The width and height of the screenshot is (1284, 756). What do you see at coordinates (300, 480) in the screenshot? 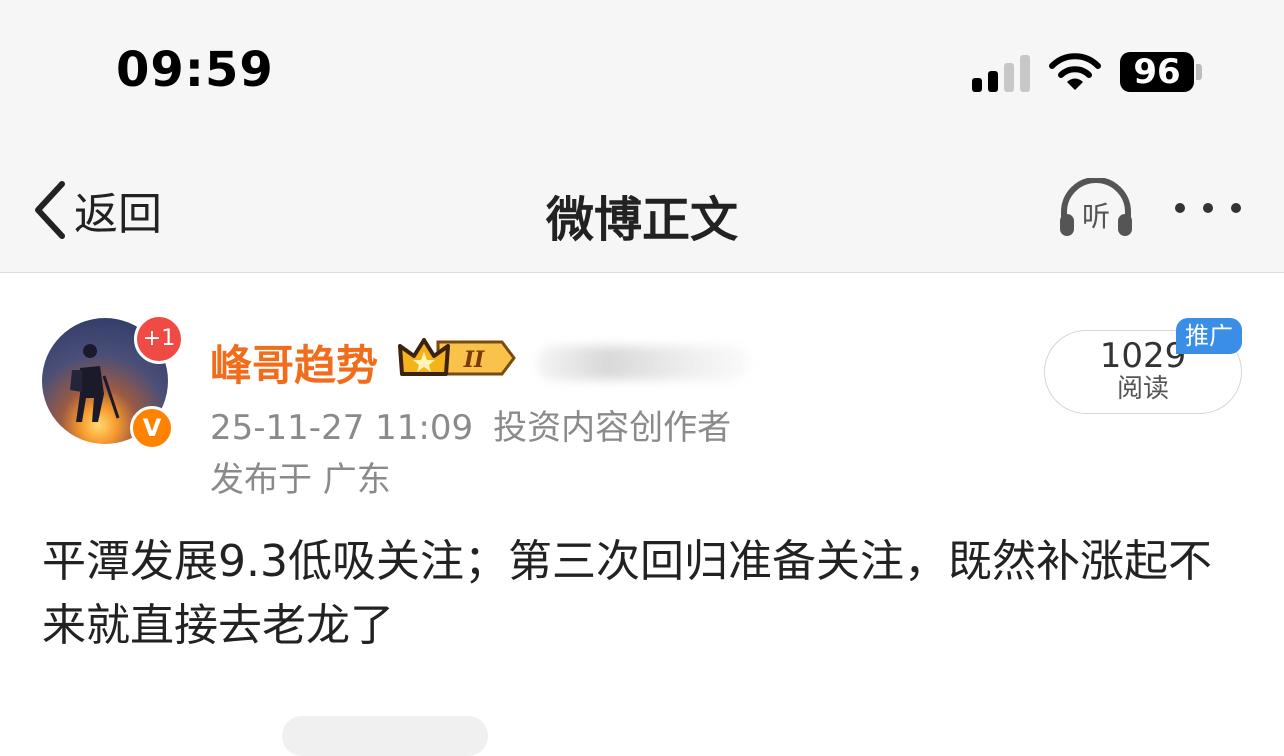
I see `post-location: 发布于 广东` at bounding box center [300, 480].